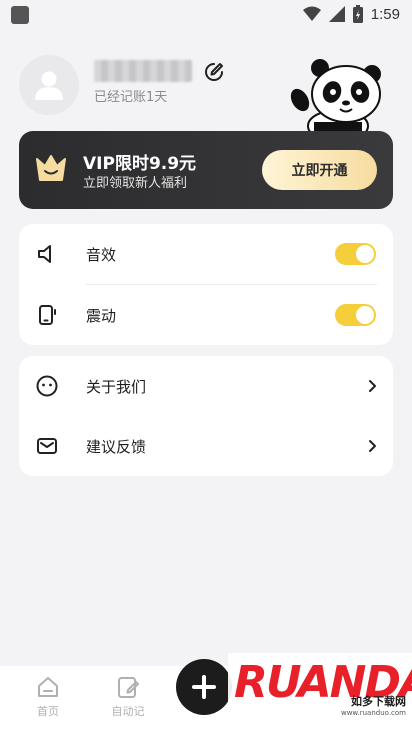 The width and height of the screenshot is (412, 732). I want to click on wifi-icon, so click(311, 13).